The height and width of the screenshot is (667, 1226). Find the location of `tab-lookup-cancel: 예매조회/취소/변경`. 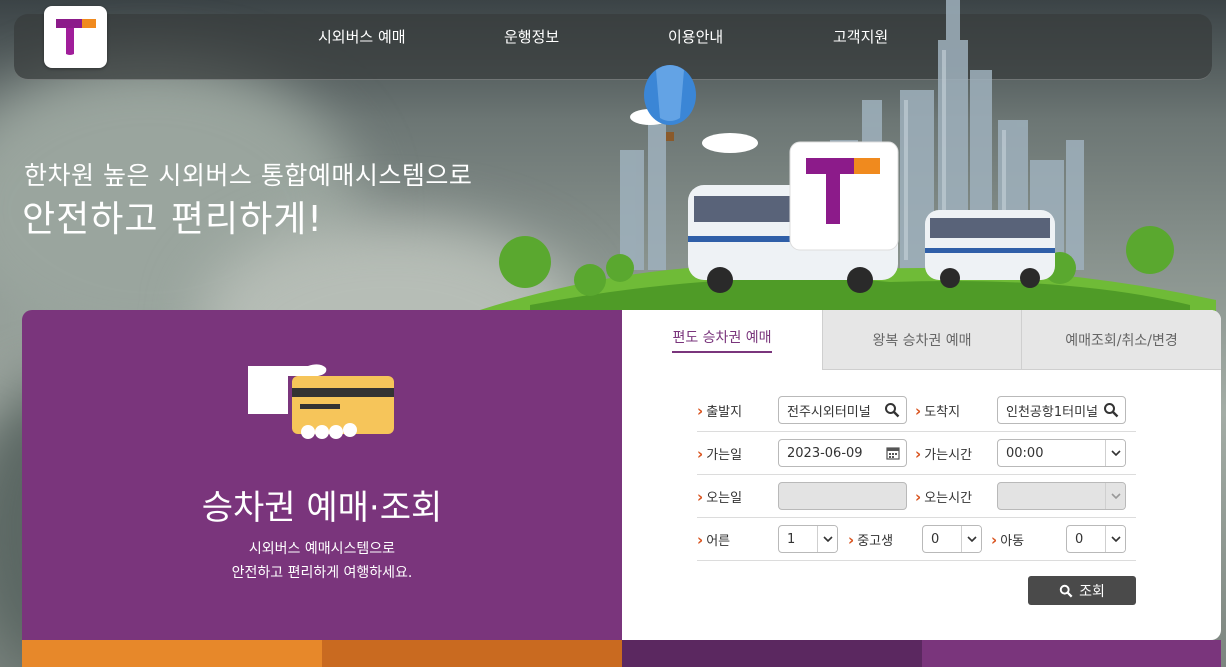

tab-lookup-cancel: 예매조회/취소/변경 is located at coordinates (1121, 340).